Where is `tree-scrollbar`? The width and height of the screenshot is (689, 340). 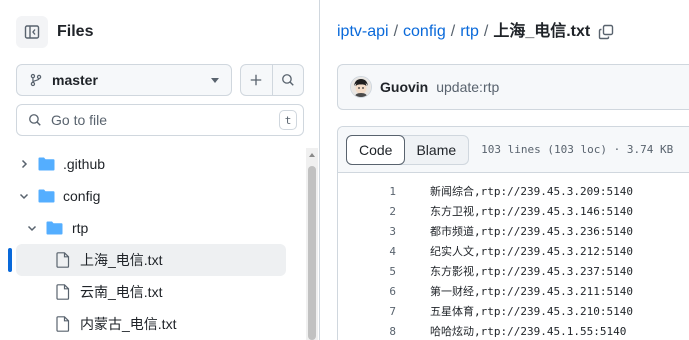
tree-scrollbar is located at coordinates (312, 244).